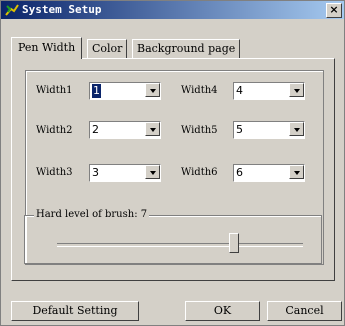  What do you see at coordinates (239, 90) in the screenshot?
I see `width4-value: 4` at bounding box center [239, 90].